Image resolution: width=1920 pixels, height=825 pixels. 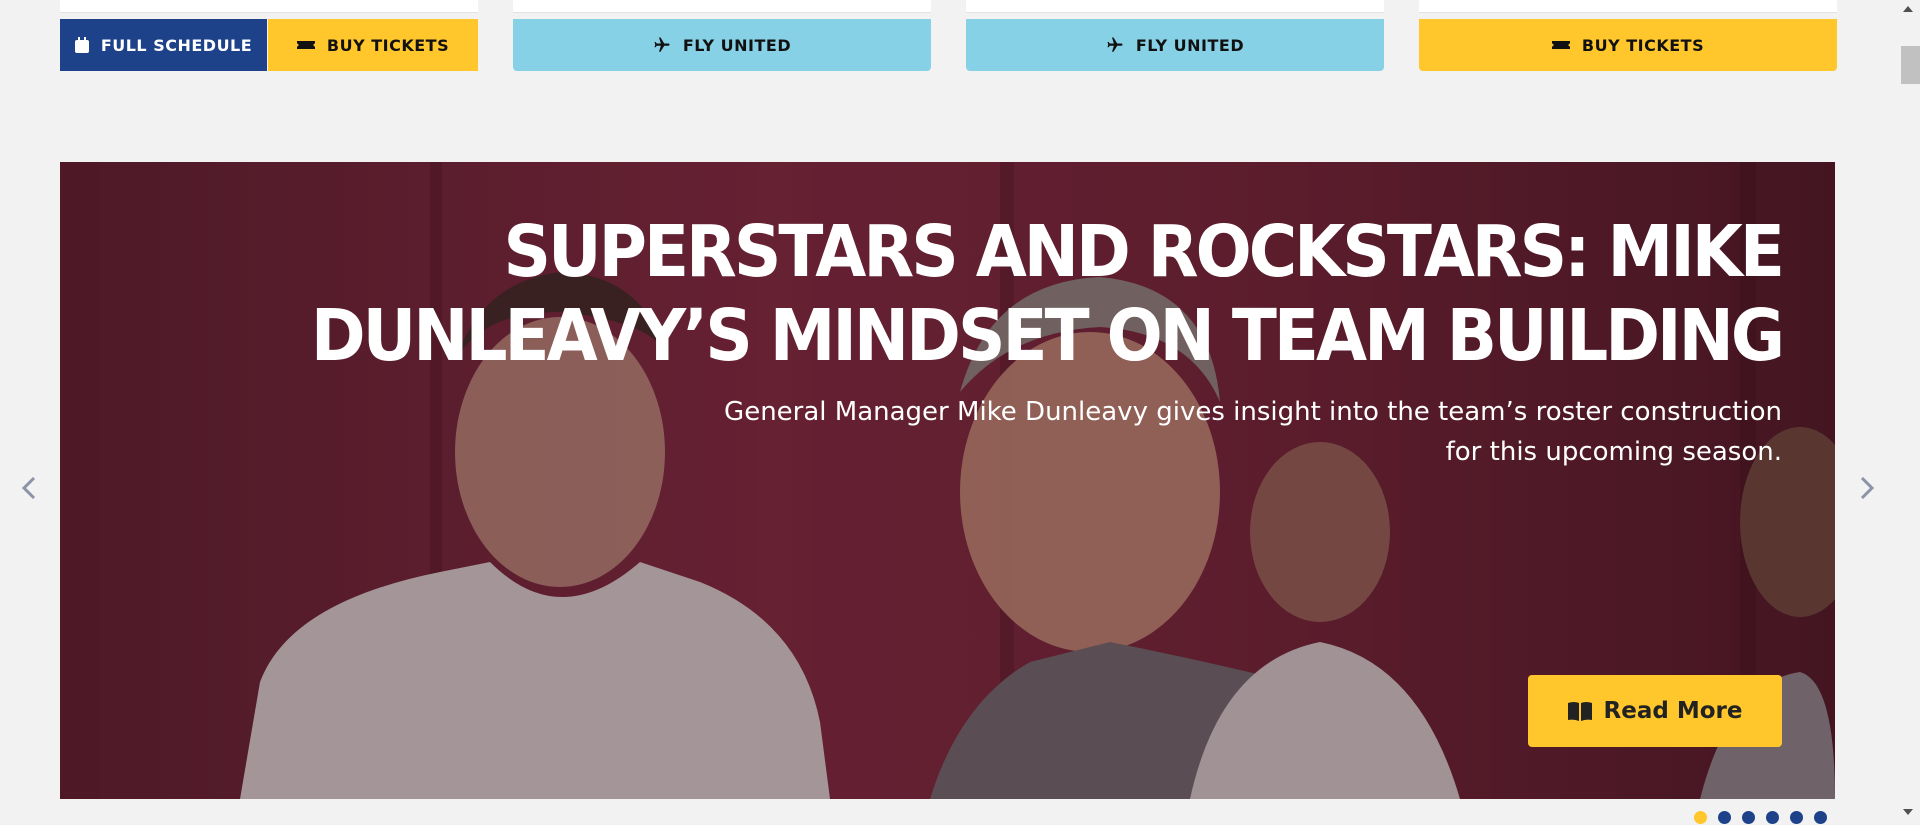 I want to click on game-card-3: FLY UNITED, so click(x=1175, y=36).